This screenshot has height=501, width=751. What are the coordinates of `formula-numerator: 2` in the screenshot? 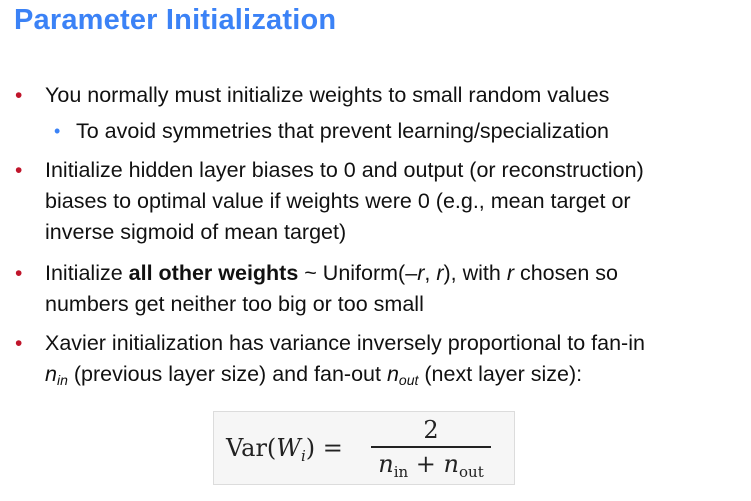 It's located at (431, 430).